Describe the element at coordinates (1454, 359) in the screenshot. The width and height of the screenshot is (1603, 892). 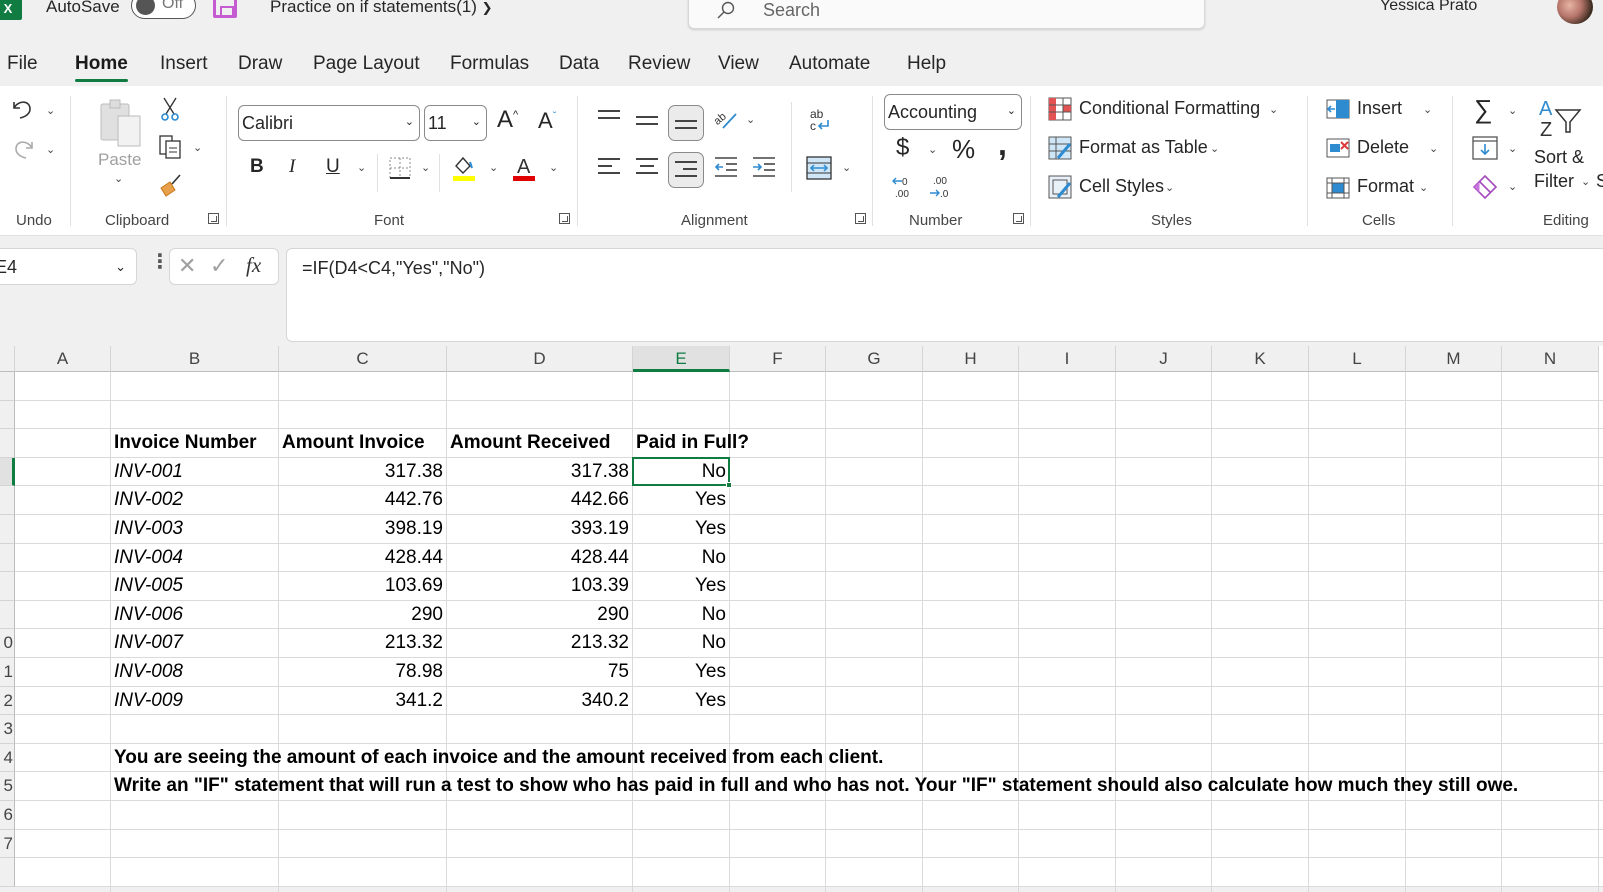
I see `column-header-m: M` at that location.